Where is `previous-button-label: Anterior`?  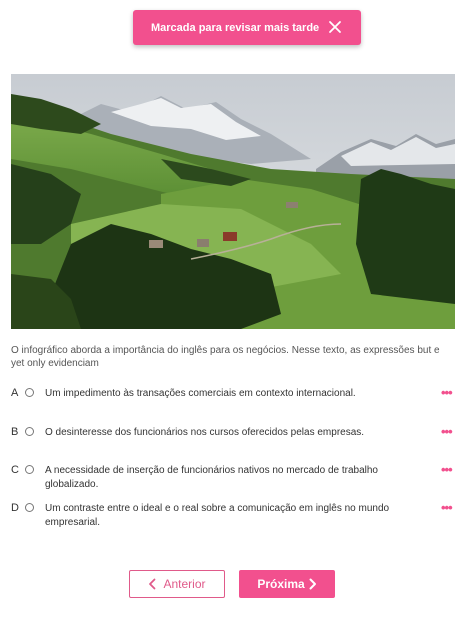
previous-button-label: Anterior is located at coordinates (184, 584).